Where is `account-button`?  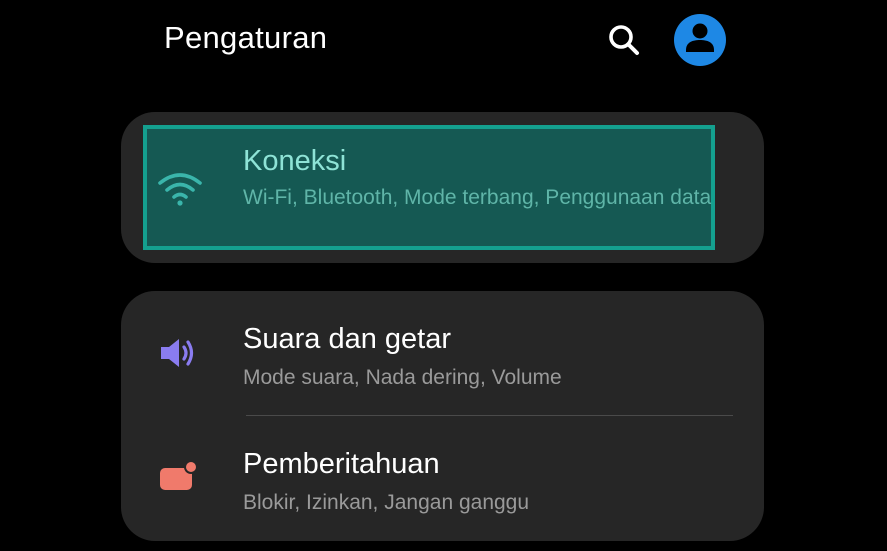 account-button is located at coordinates (700, 40).